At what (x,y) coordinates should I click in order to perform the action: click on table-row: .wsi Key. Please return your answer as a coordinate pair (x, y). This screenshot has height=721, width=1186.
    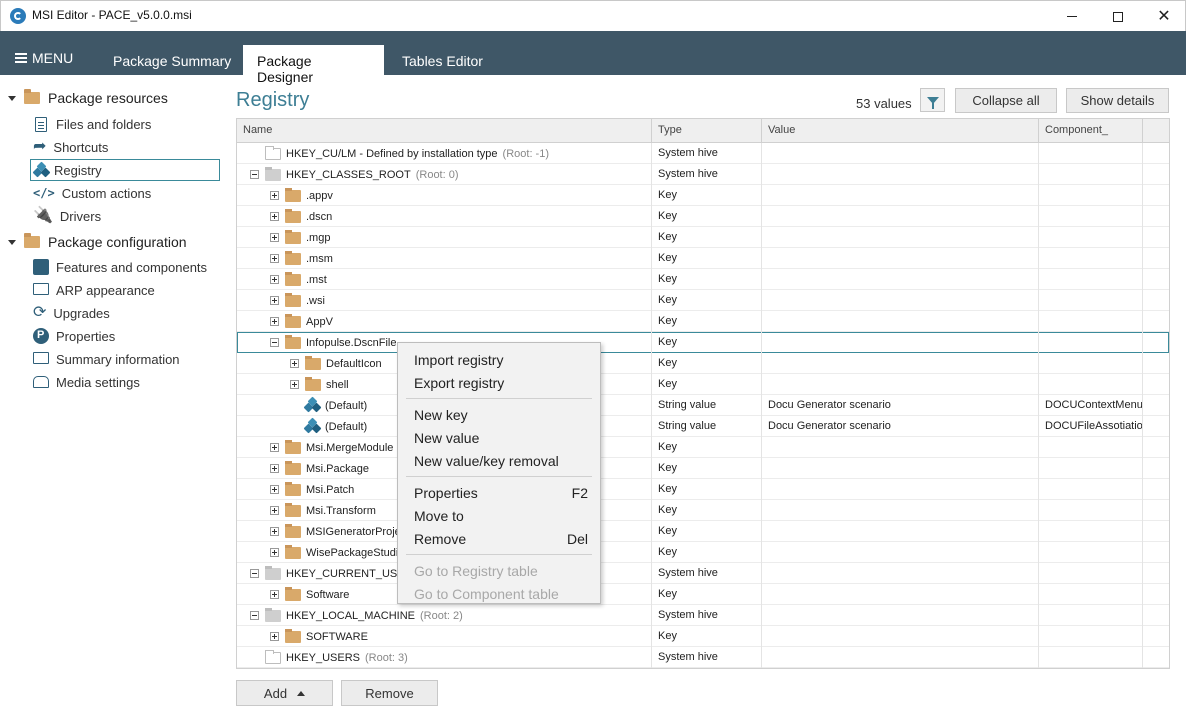
    Looking at the image, I should click on (703, 300).